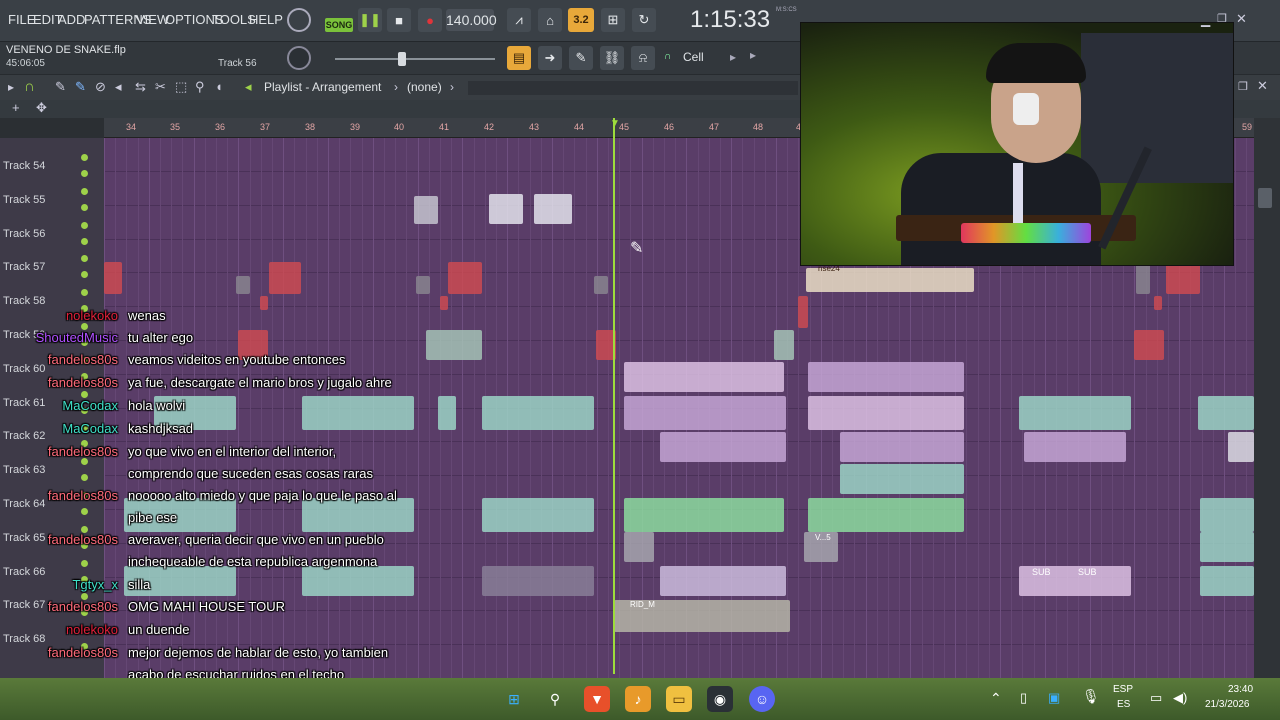 This screenshot has width=1280, height=720. What do you see at coordinates (644, 20) in the screenshot?
I see `loop-record-button: ↻` at bounding box center [644, 20].